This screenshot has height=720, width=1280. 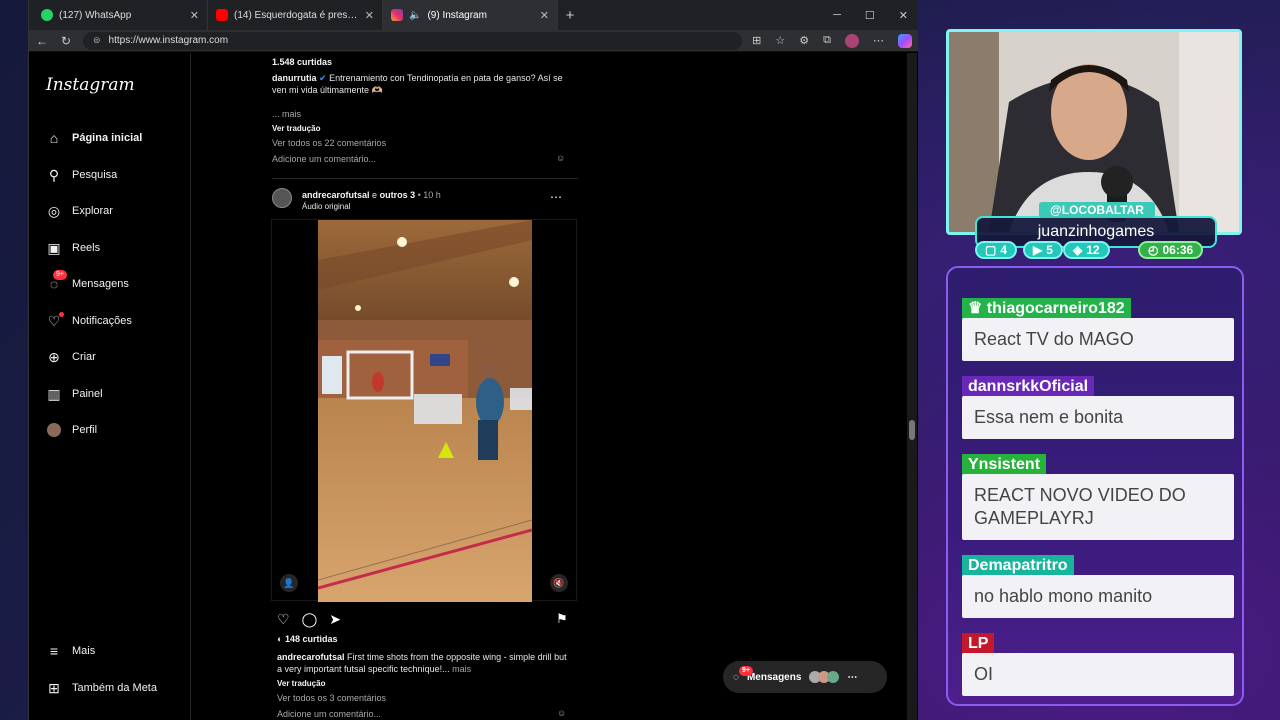 I want to click on reel-video: 👤 🔇, so click(x=424, y=410).